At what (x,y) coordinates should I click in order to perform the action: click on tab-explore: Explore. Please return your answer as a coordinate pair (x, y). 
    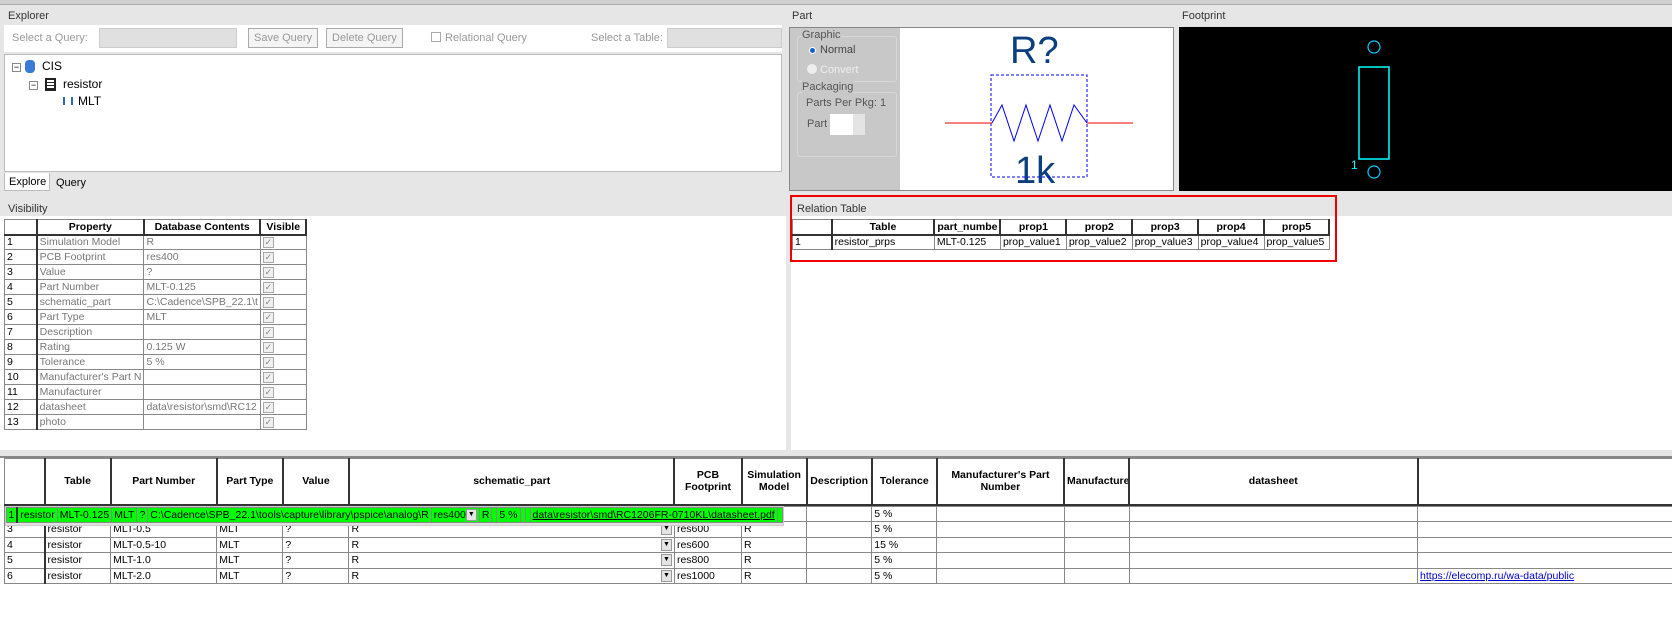
    Looking at the image, I should click on (27, 182).